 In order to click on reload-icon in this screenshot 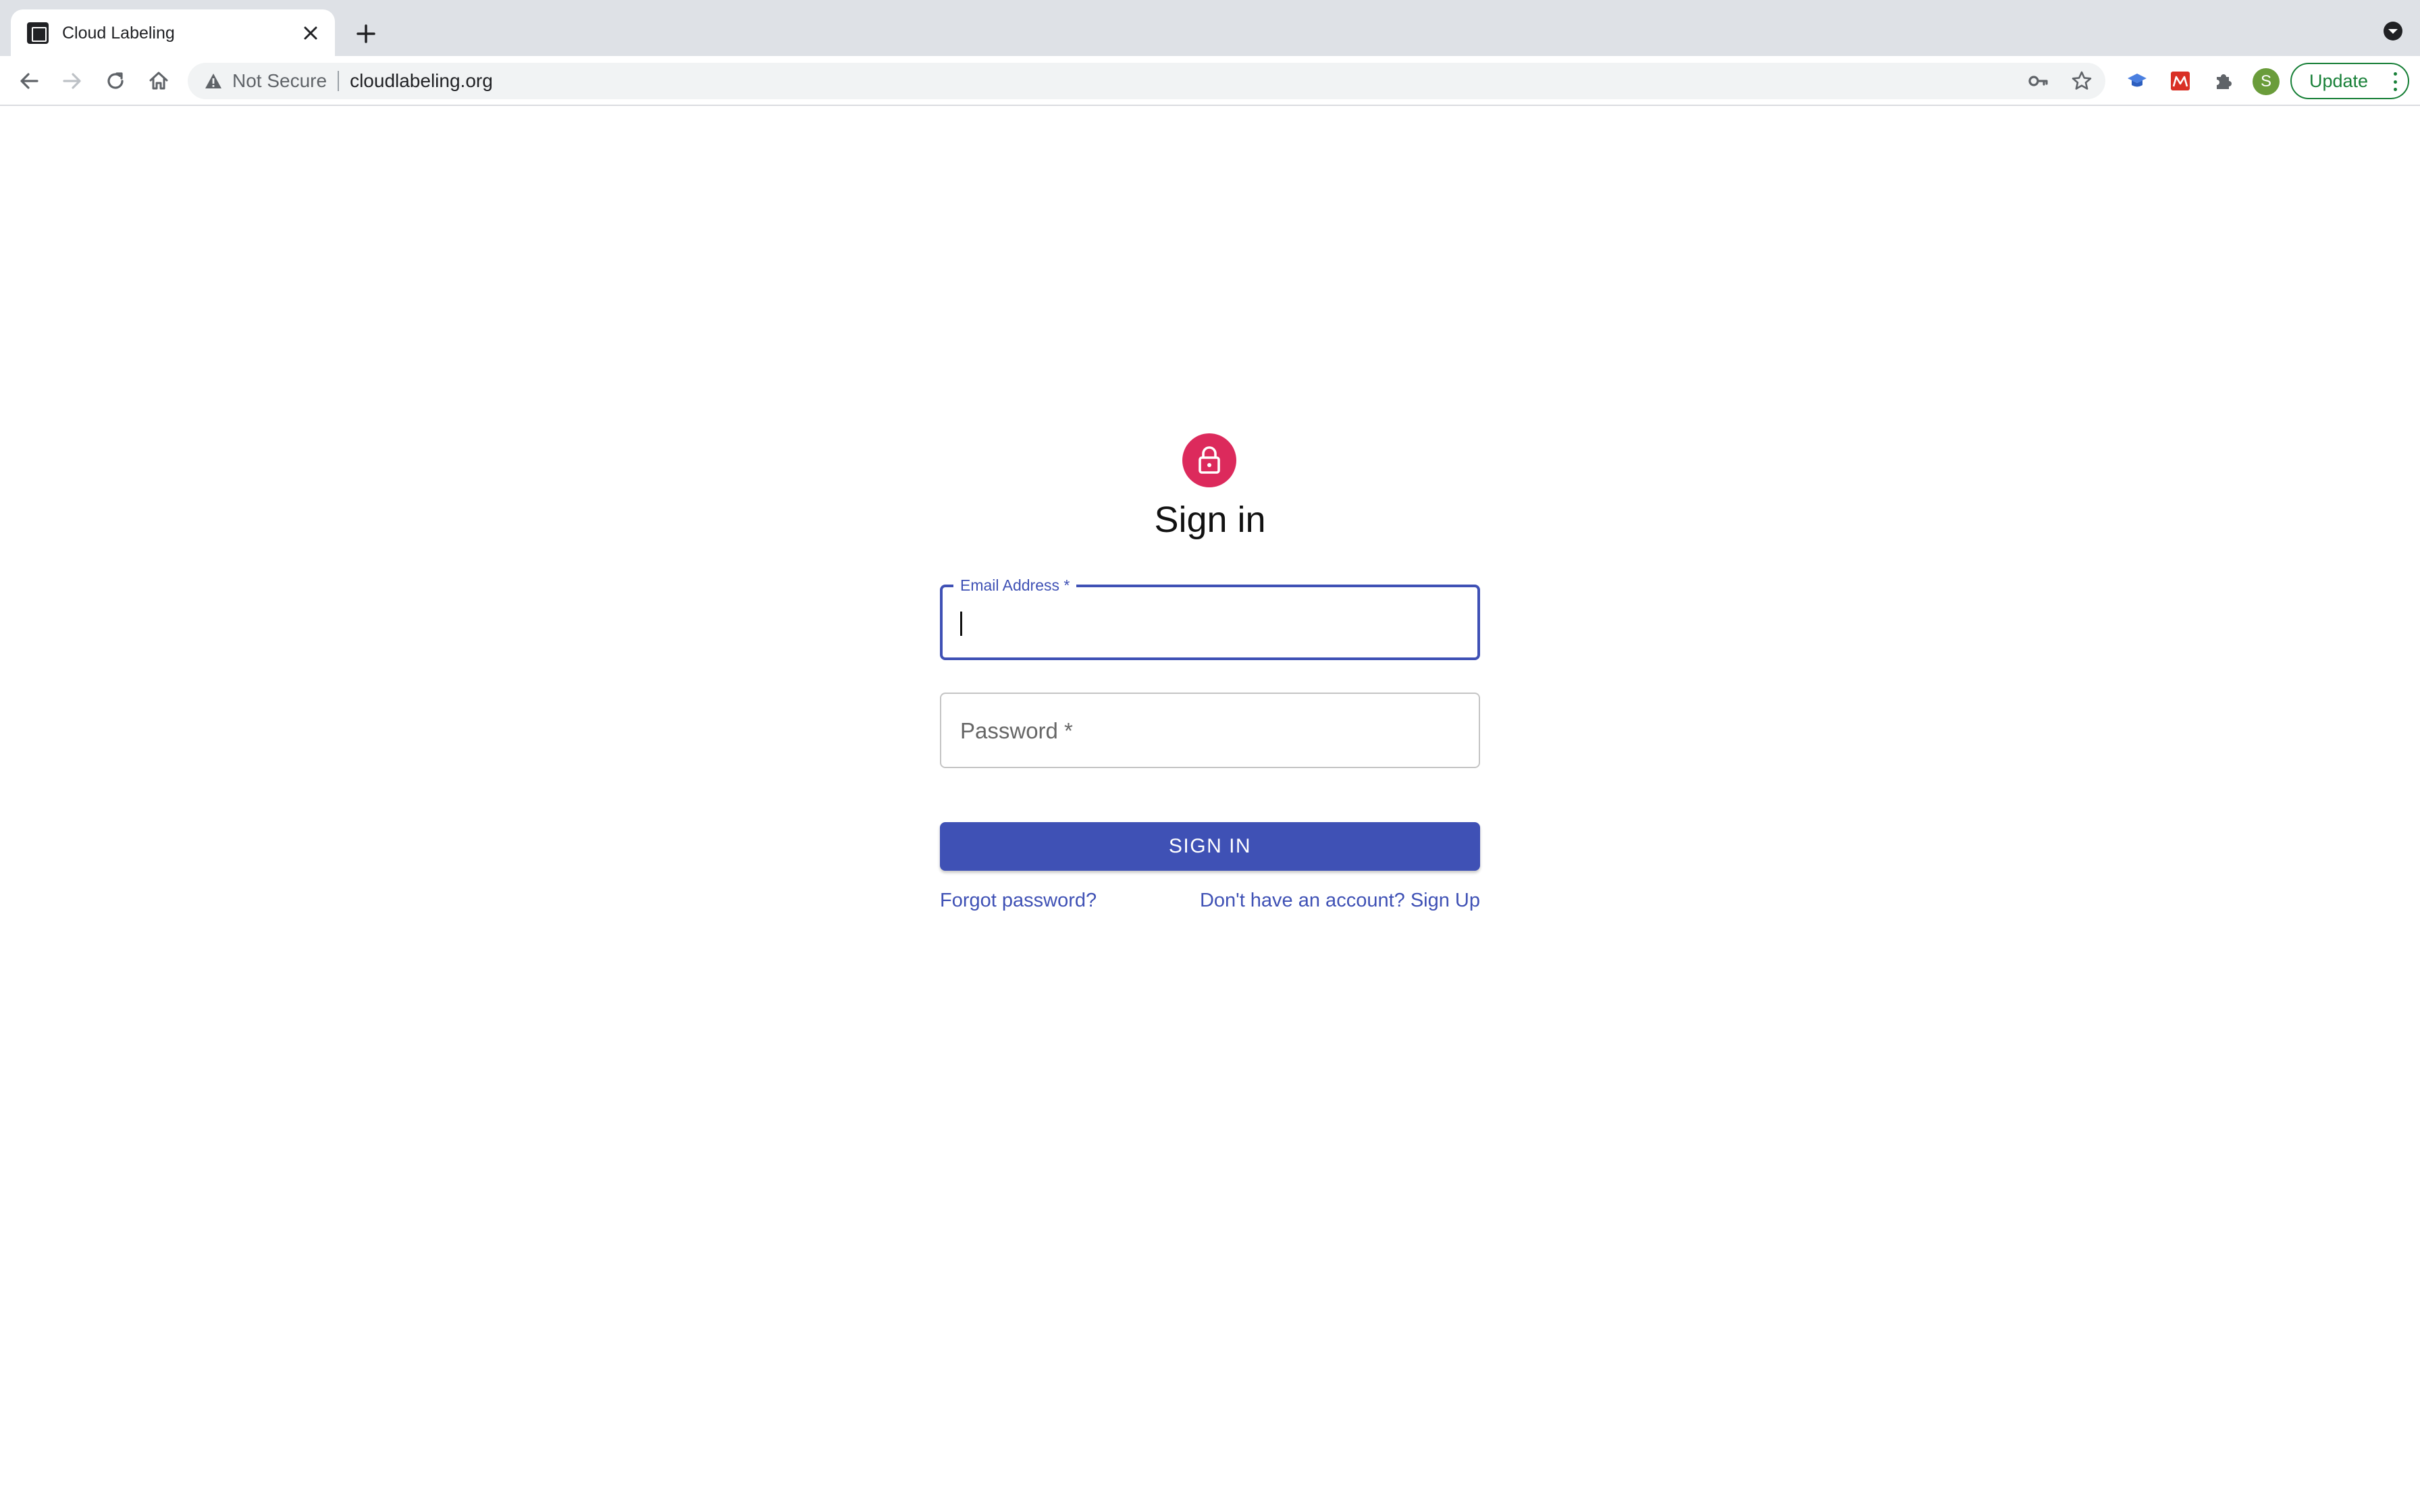, I will do `click(115, 80)`.